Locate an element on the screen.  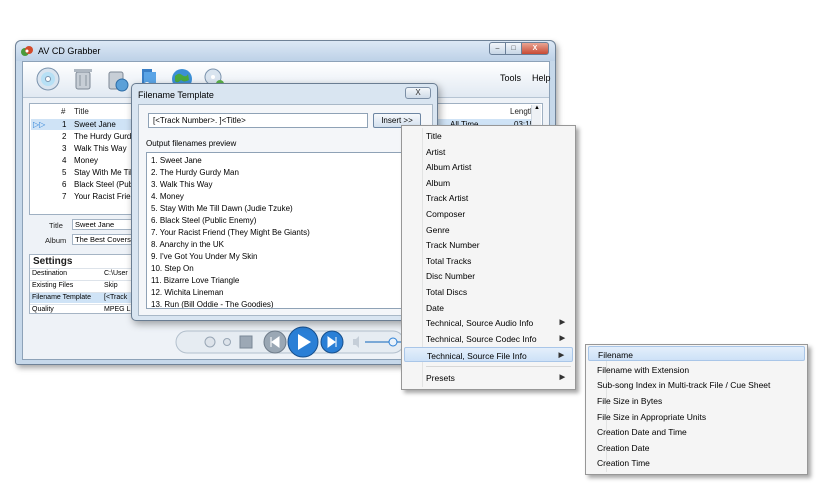
menu-item-file-size-units: File Size in Appropriate Units is located at coordinates (696, 416).